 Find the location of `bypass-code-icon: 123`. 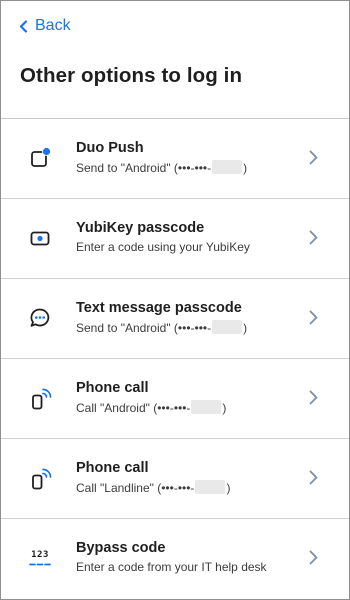

bypass-code-icon: 123 is located at coordinates (40, 558).